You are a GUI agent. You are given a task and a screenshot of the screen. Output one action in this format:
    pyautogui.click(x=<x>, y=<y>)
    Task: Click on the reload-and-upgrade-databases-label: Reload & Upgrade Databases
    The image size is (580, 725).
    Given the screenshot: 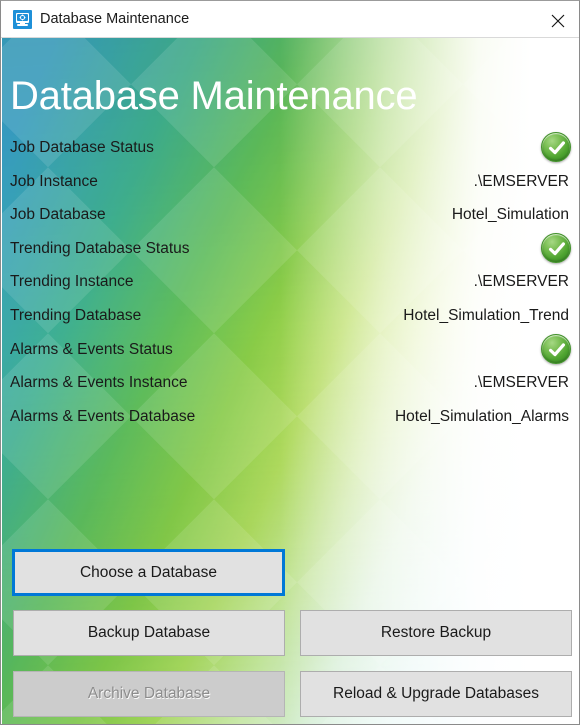 What is the action you would take?
    pyautogui.click(x=436, y=694)
    